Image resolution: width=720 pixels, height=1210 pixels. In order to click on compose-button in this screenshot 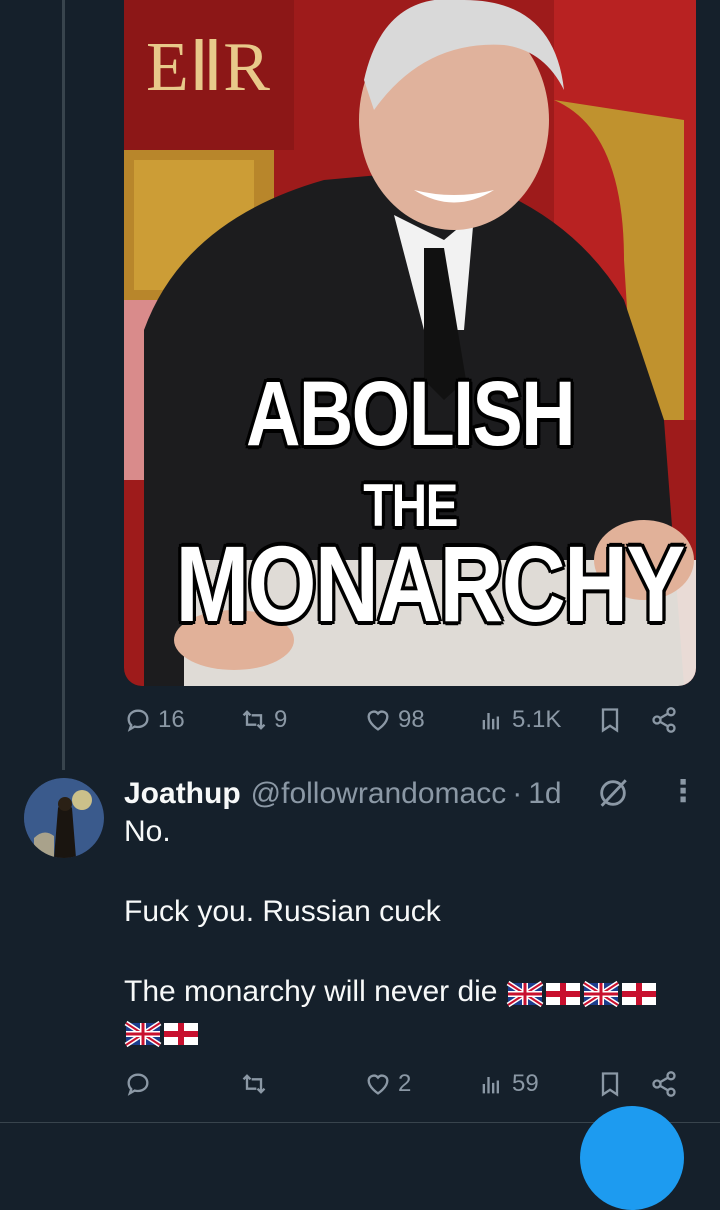, I will do `click(632, 1158)`.